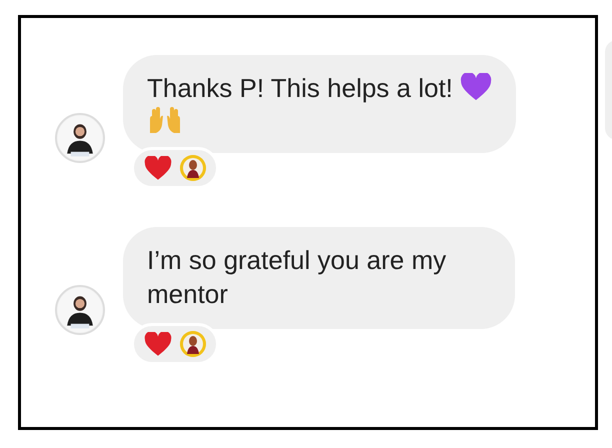 This screenshot has width=612, height=448. What do you see at coordinates (296, 277) in the screenshot?
I see `message-text: I’m so grateful you are my mentor` at bounding box center [296, 277].